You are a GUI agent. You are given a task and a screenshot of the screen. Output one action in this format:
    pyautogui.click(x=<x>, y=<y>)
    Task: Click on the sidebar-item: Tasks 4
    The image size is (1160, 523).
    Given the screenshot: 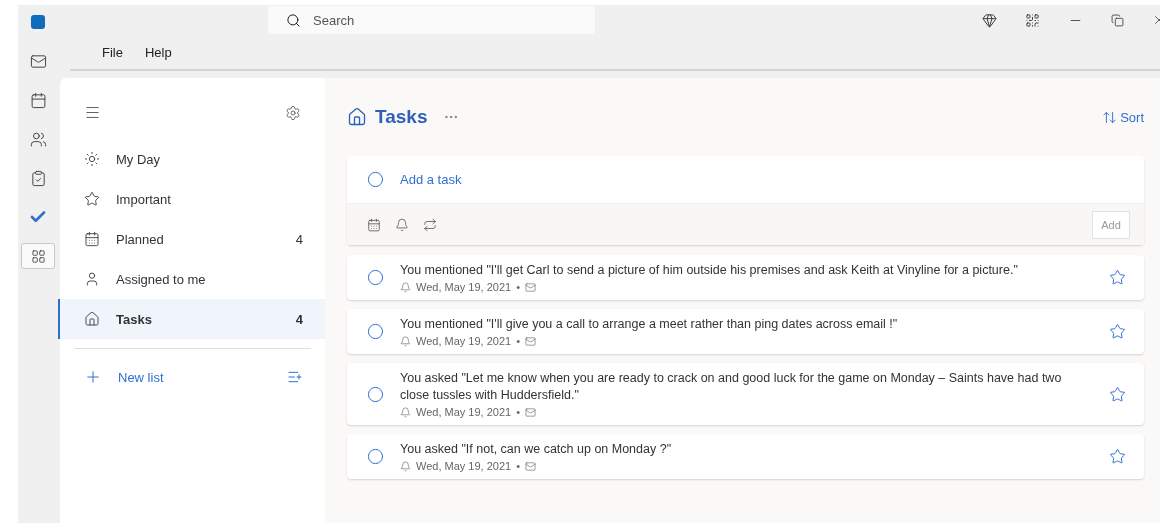 What is the action you would take?
    pyautogui.click(x=191, y=319)
    